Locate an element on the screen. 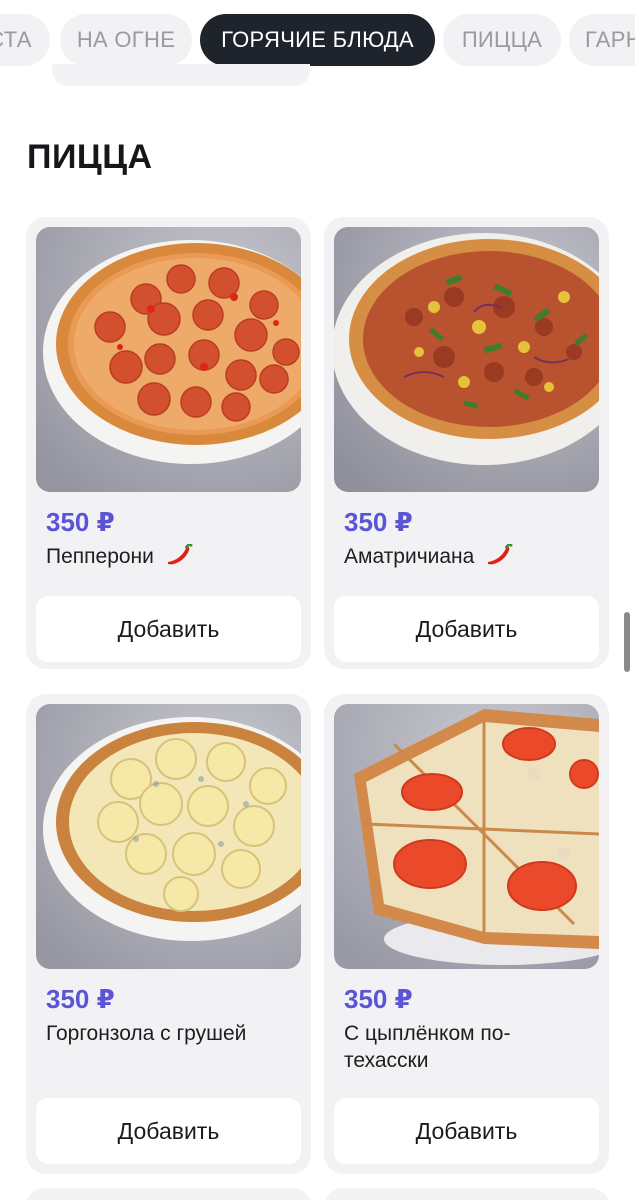 The height and width of the screenshot is (1200, 635). product-name-text: Пепперони is located at coordinates (100, 556).